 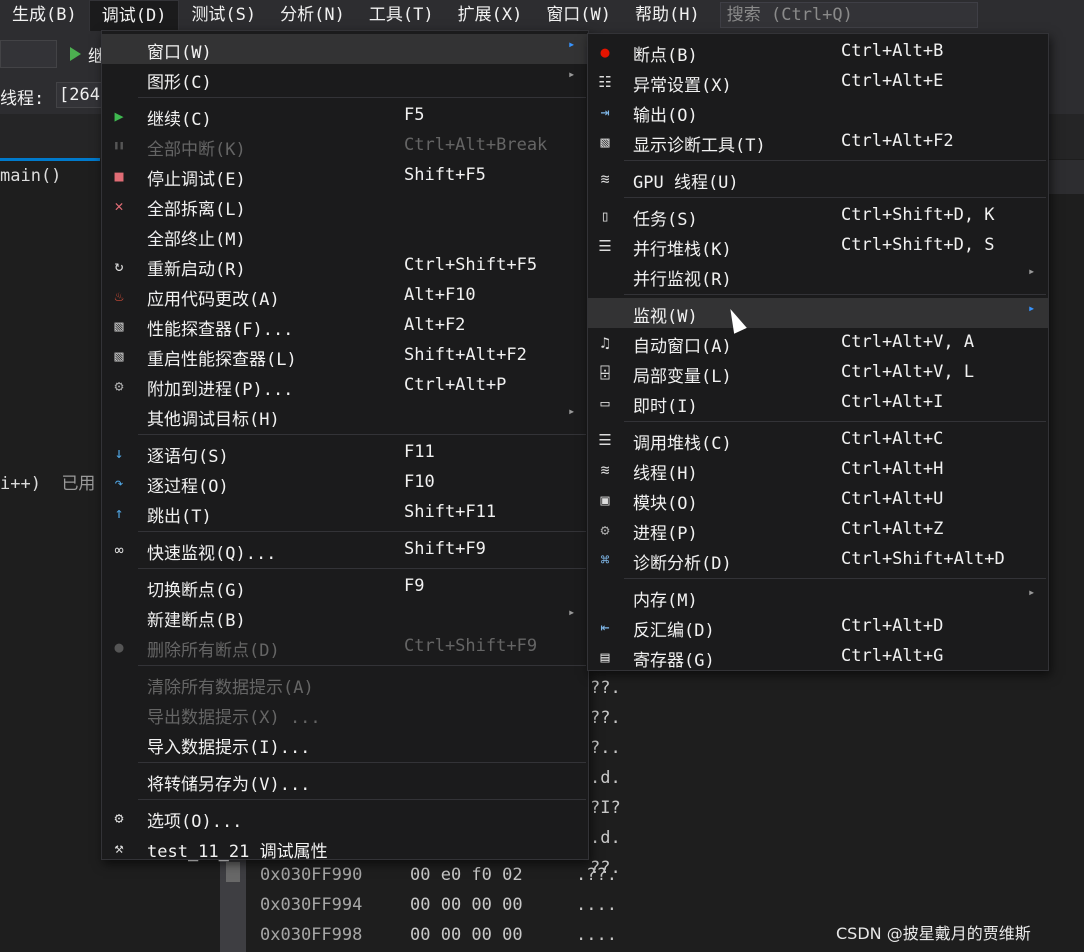 I want to click on menu-item: 监视(W) ▸, so click(x=818, y=313).